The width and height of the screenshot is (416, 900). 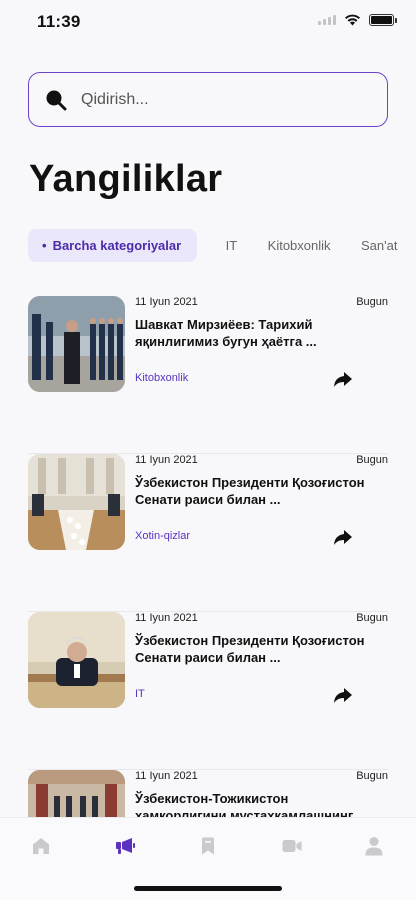 I want to click on battery-icon, so click(x=383, y=20).